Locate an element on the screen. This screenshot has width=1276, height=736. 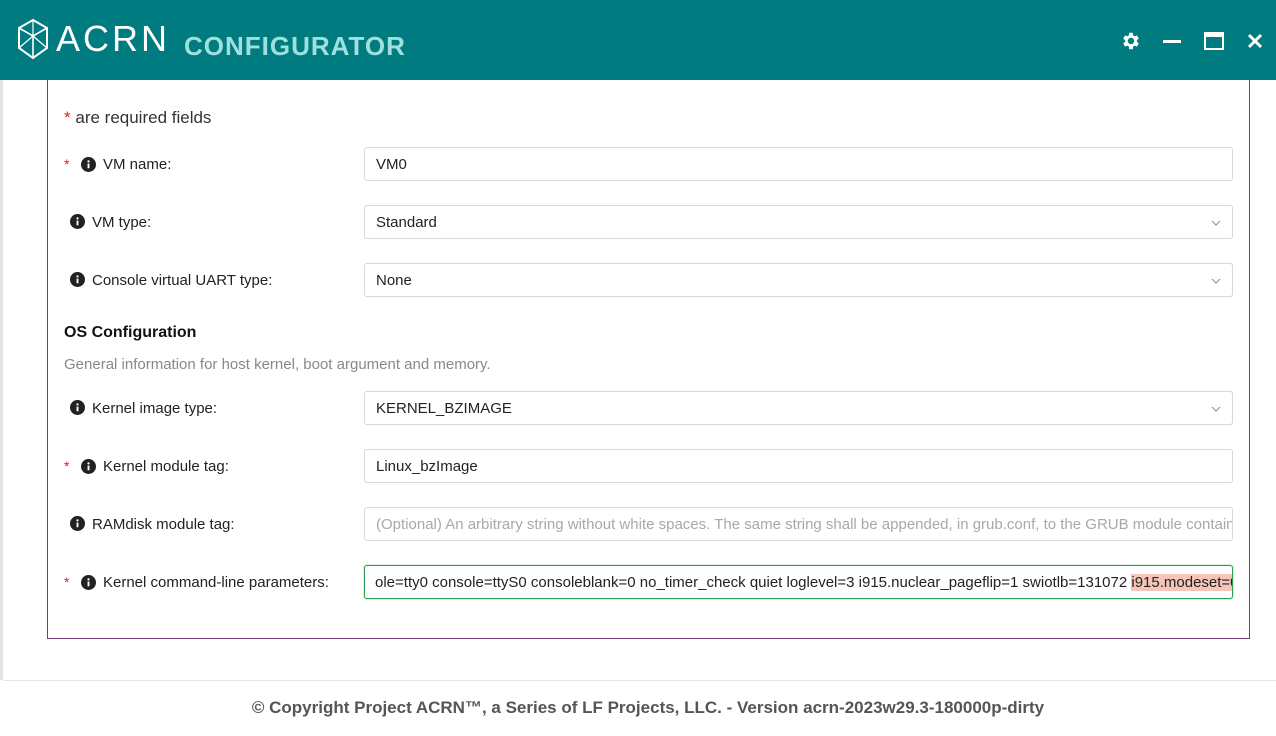
settings-button is located at coordinates (1131, 41).